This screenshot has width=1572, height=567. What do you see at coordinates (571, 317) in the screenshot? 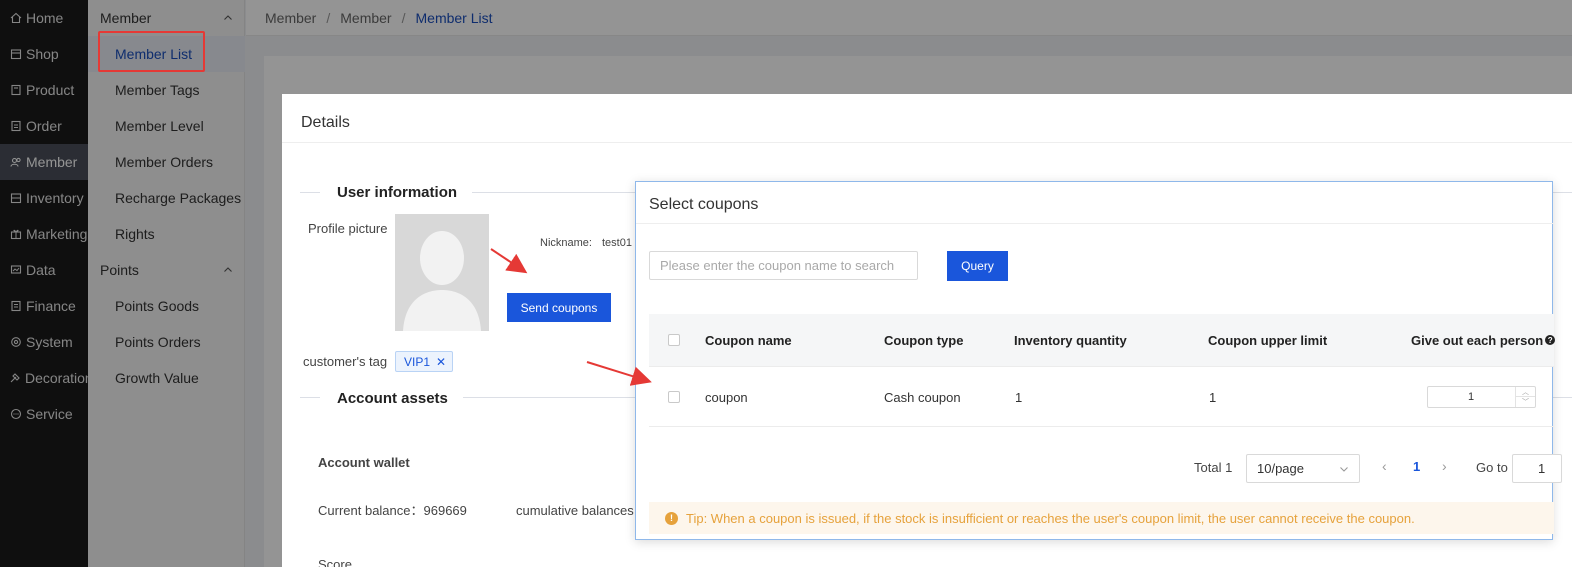
I see `annotation-arrows` at bounding box center [571, 317].